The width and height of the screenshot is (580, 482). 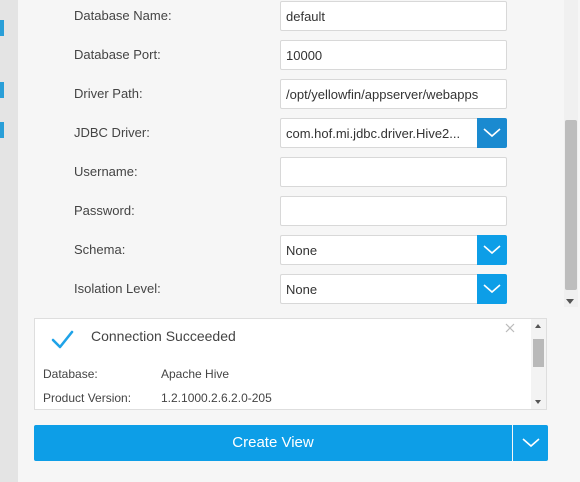 What do you see at coordinates (378, 289) in the screenshot?
I see `isolation-level-select: None` at bounding box center [378, 289].